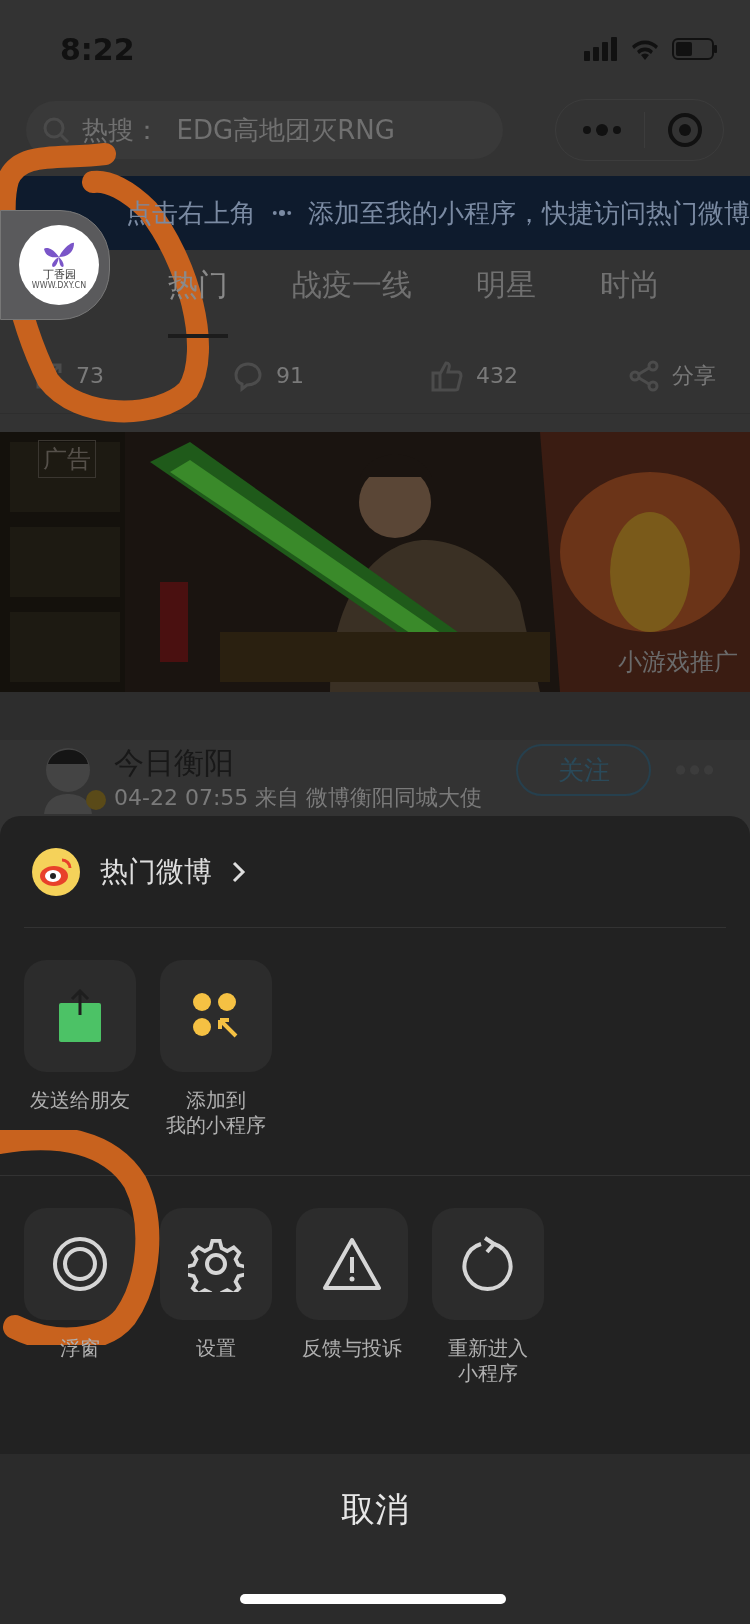  What do you see at coordinates (694, 376) in the screenshot?
I see `stat-count: 分享` at bounding box center [694, 376].